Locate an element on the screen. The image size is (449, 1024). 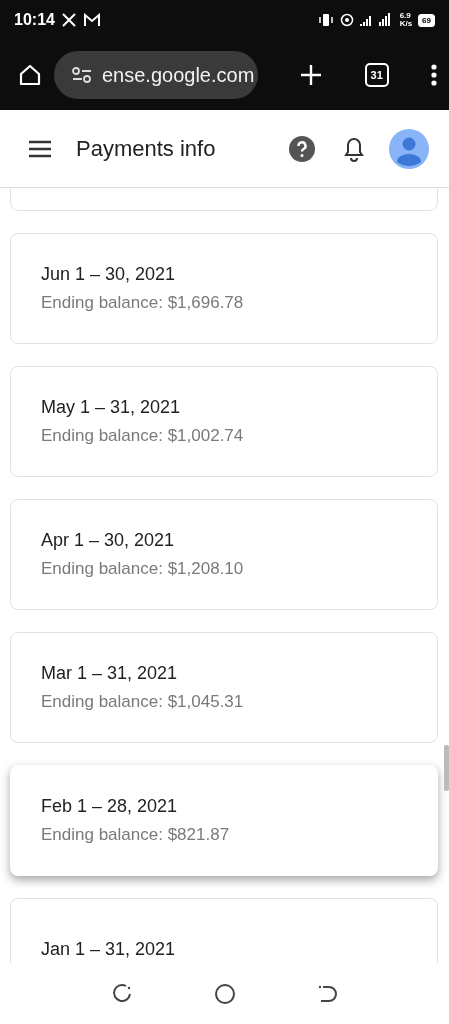
statement-card: Mar 1 – 31, 2021 Ending balance: $1,045.31 is located at coordinates (224, 687).